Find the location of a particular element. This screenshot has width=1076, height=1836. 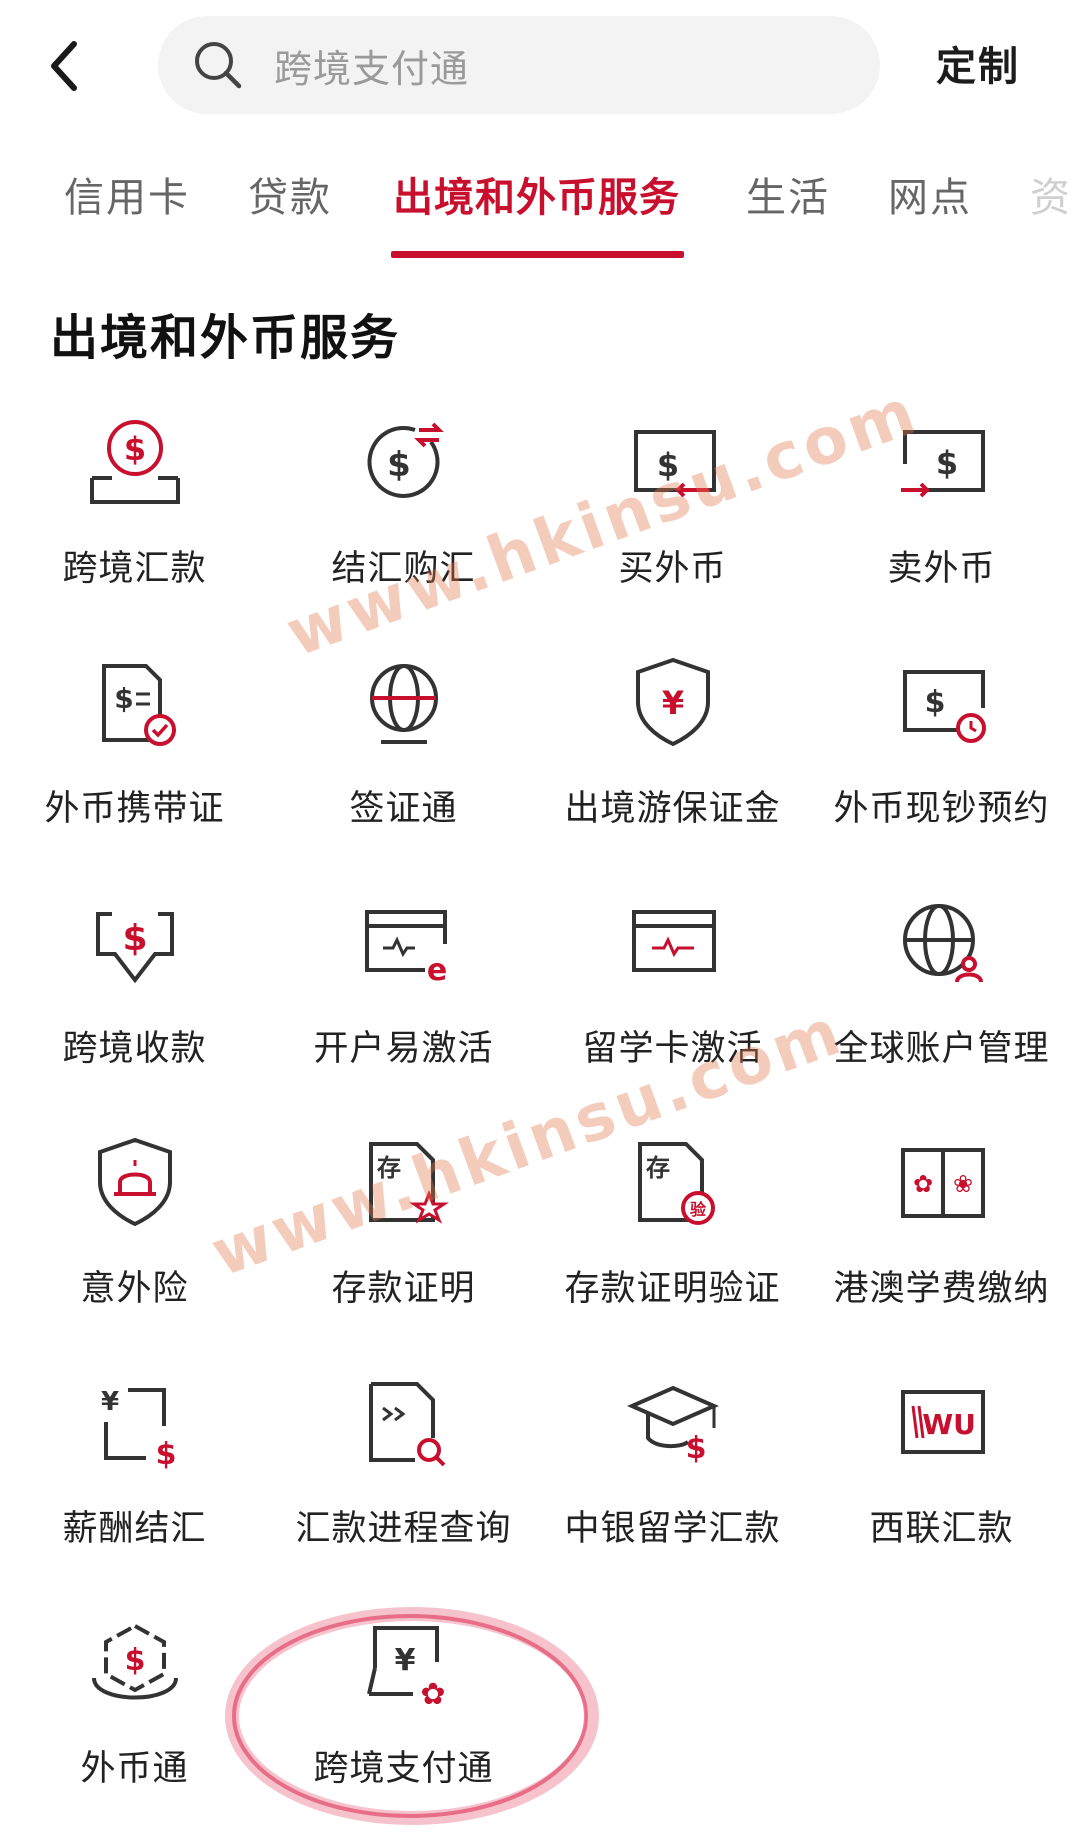

service-cash-reservation: $ 外币现钞预约 is located at coordinates (941, 758).